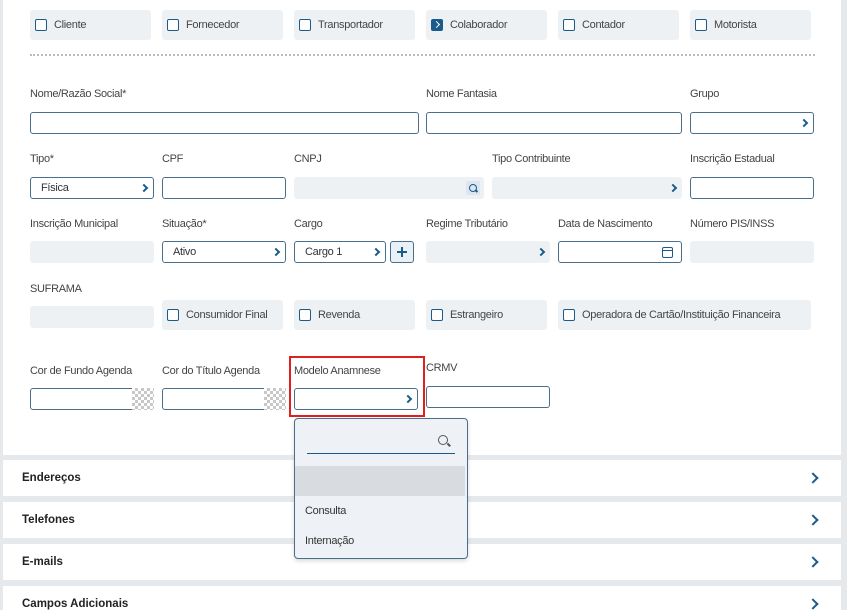 The height and width of the screenshot is (610, 847). I want to click on pis-inss-label: Número PIS/INSS, so click(732, 224).